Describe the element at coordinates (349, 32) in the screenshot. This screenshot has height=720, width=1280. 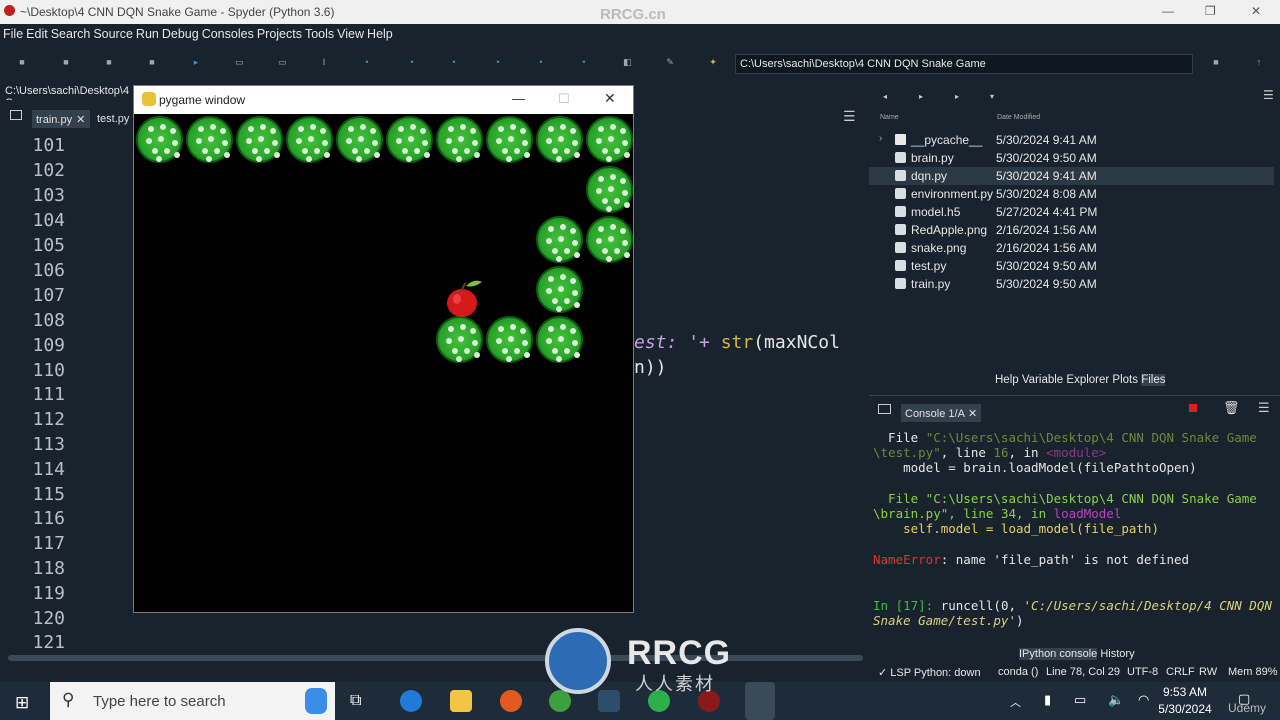
I see `menu-view: View` at that location.